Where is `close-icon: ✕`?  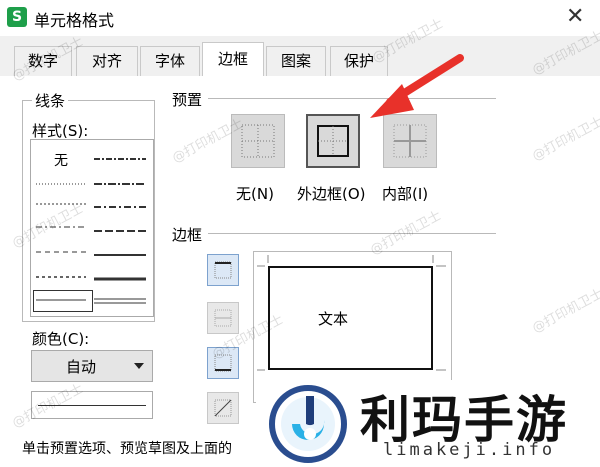
close-icon: ✕ is located at coordinates (575, 16).